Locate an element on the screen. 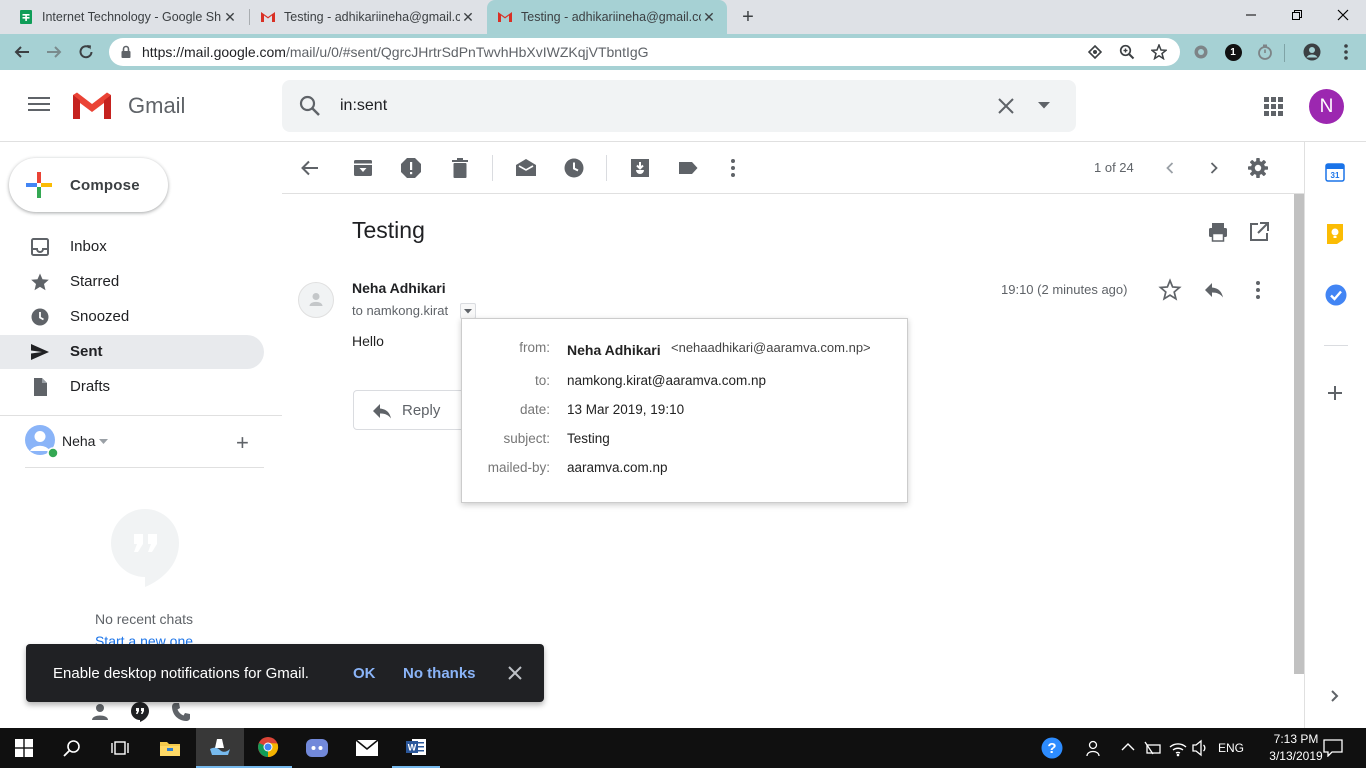  gmail-icon is located at coordinates (268, 17).